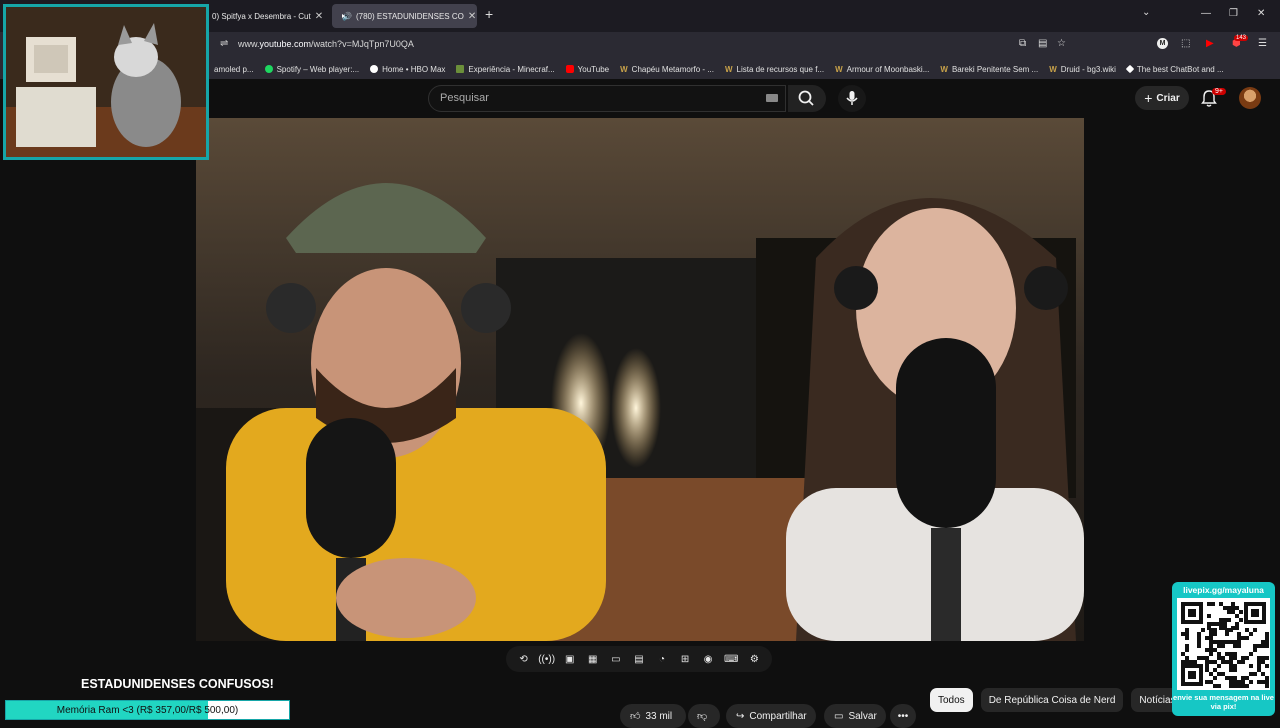  What do you see at coordinates (754, 659) in the screenshot?
I see `settings-gear-icon: ⚙` at bounding box center [754, 659].